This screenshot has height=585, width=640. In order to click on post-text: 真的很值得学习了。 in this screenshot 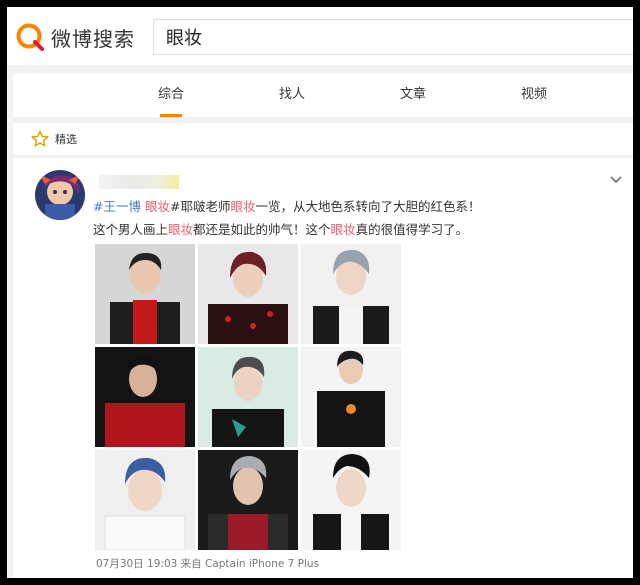, I will do `click(412, 229)`.